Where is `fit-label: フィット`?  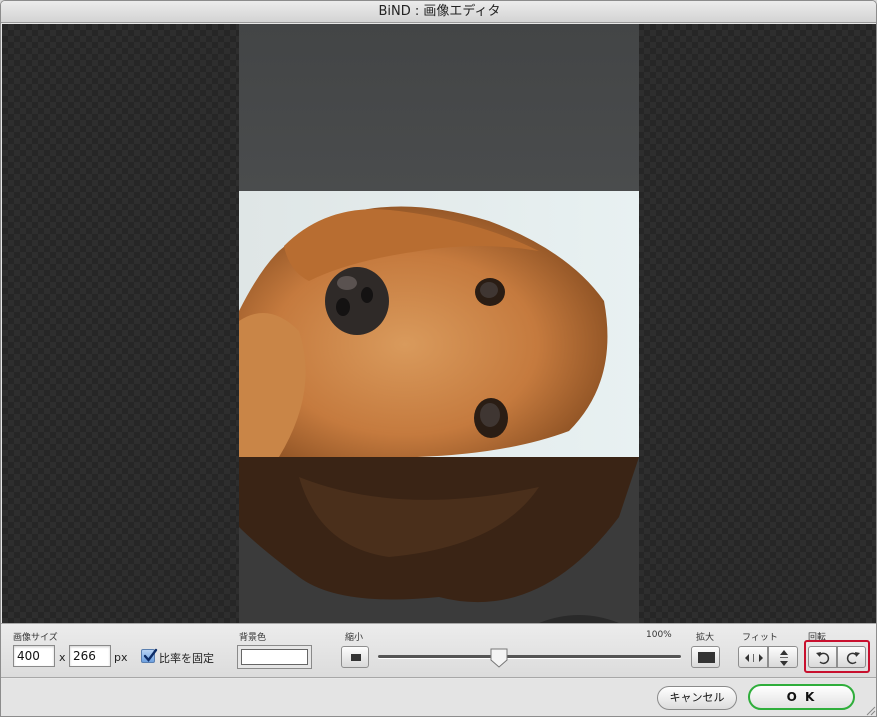
fit-label: フィット is located at coordinates (760, 638).